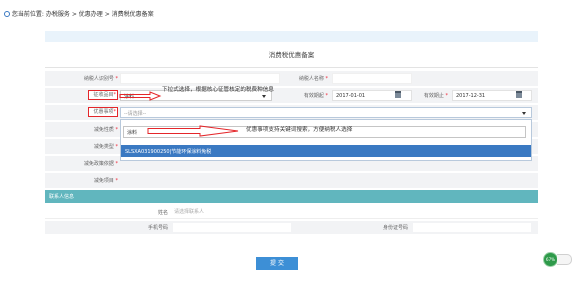 This screenshot has width=573, height=287. Describe the element at coordinates (472, 227) in the screenshot. I see `contact-id-input` at that location.